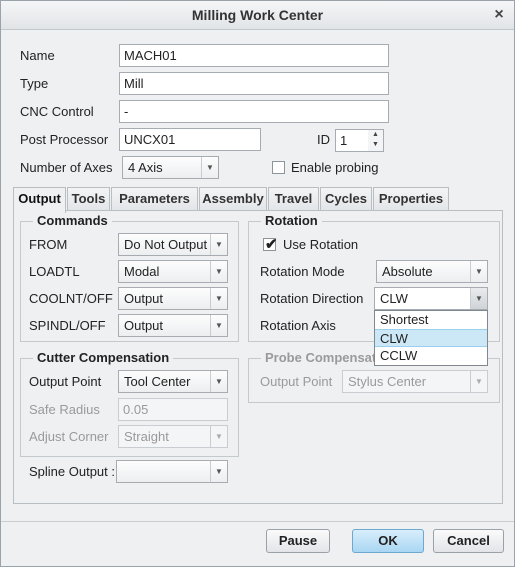  Describe the element at coordinates (375, 145) in the screenshot. I see `spin-down-icon: ▼` at that location.